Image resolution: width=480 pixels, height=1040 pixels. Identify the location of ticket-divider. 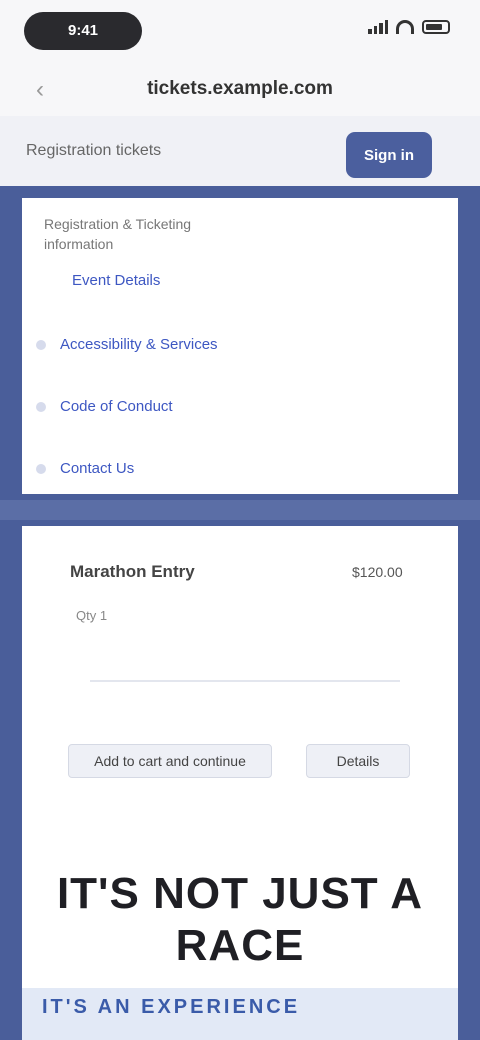
(245, 681).